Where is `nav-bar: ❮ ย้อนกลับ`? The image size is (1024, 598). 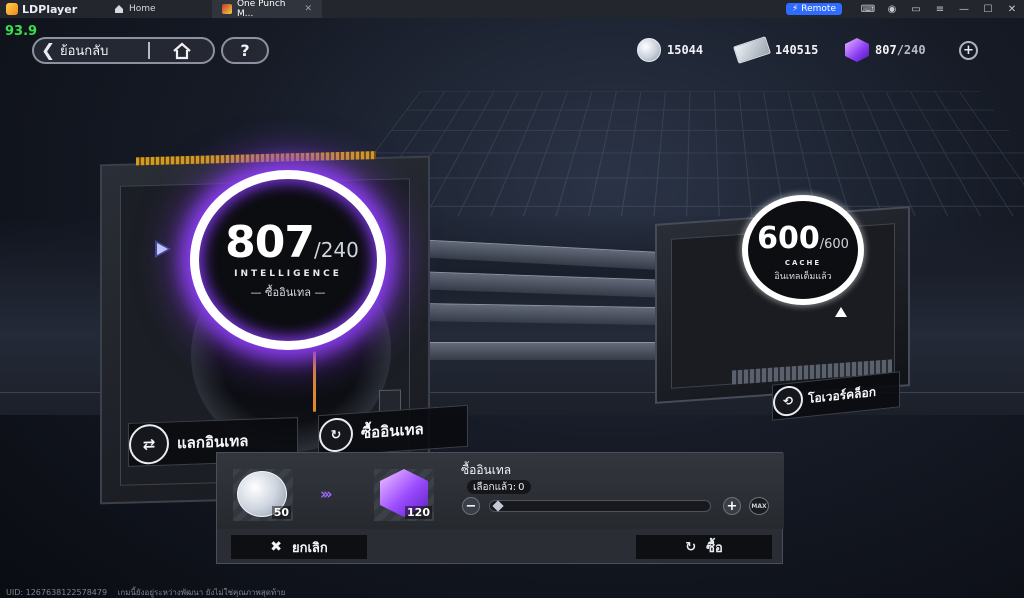 nav-bar: ❮ ย้อนกลับ is located at coordinates (123, 50).